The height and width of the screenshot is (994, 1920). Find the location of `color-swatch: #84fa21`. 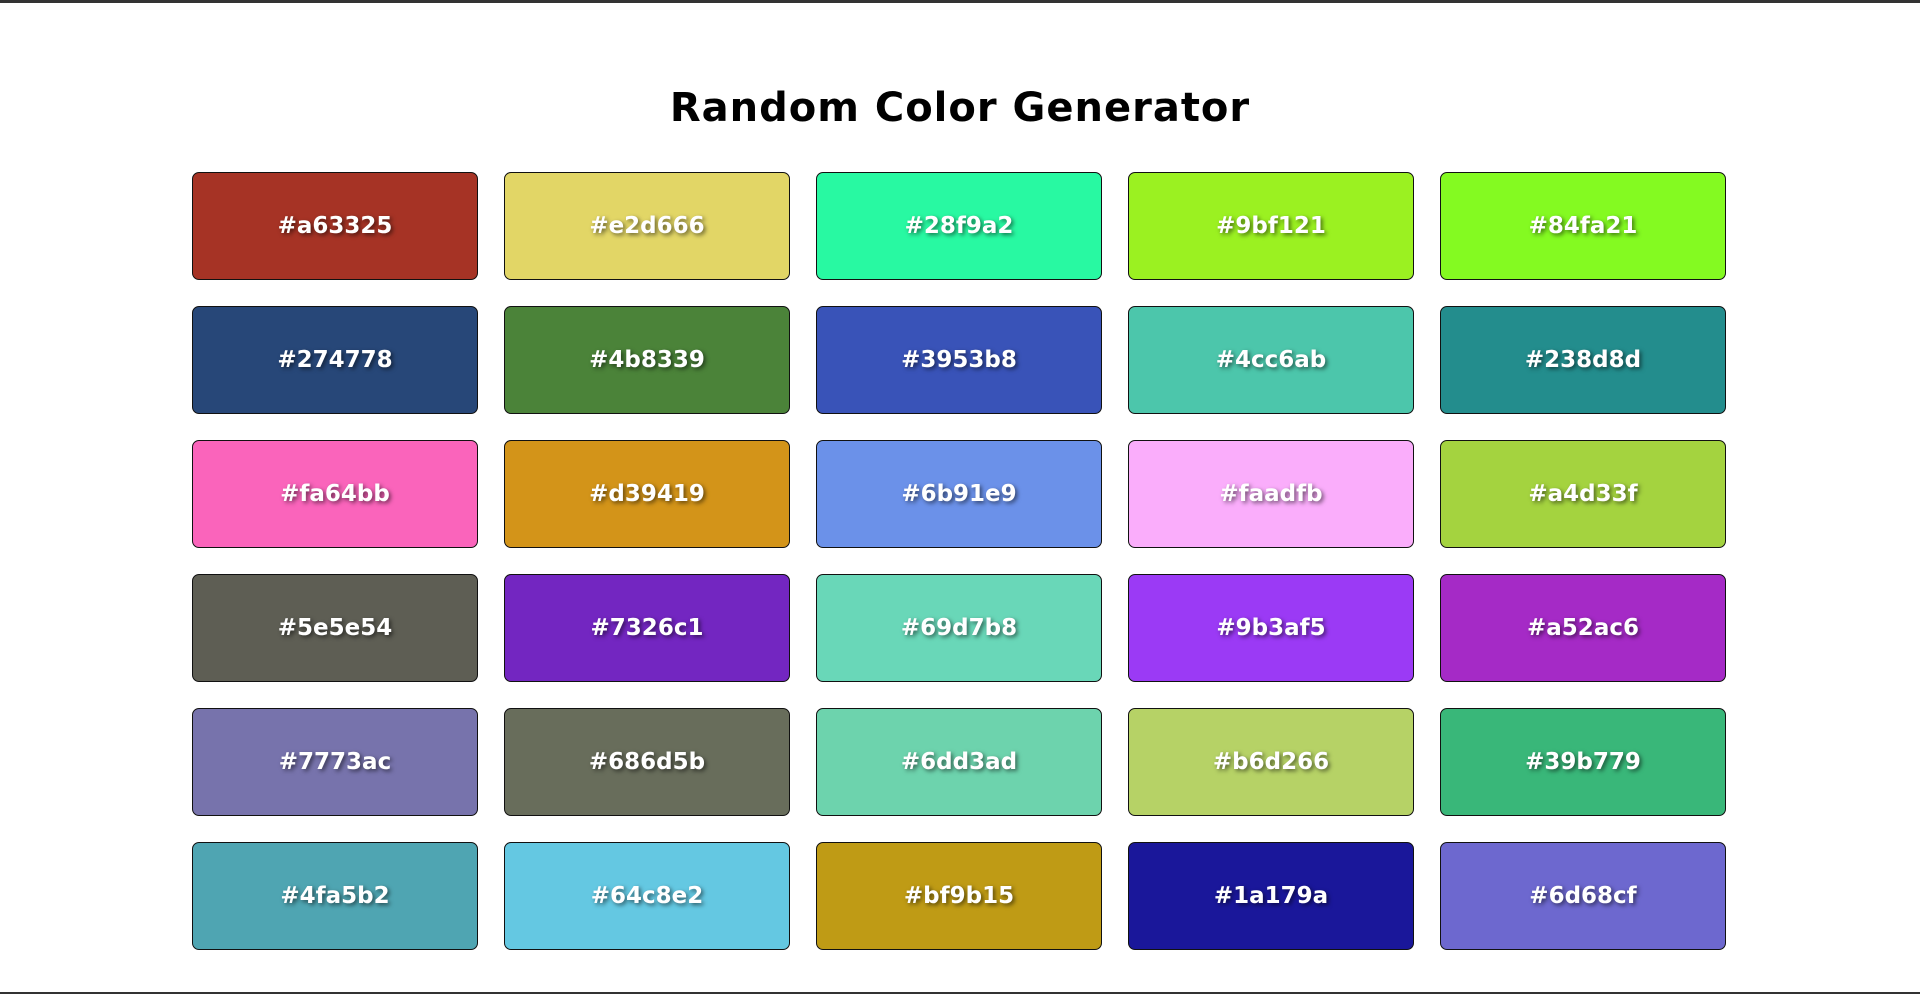

color-swatch: #84fa21 is located at coordinates (1583, 226).